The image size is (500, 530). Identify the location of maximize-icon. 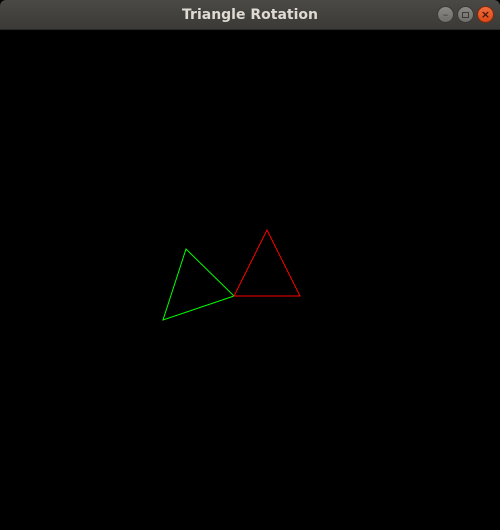
(465, 14).